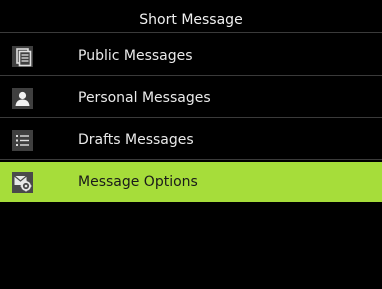 The height and width of the screenshot is (289, 382). Describe the element at coordinates (136, 140) in the screenshot. I see `menu-item-label: Drafts Messages` at that location.